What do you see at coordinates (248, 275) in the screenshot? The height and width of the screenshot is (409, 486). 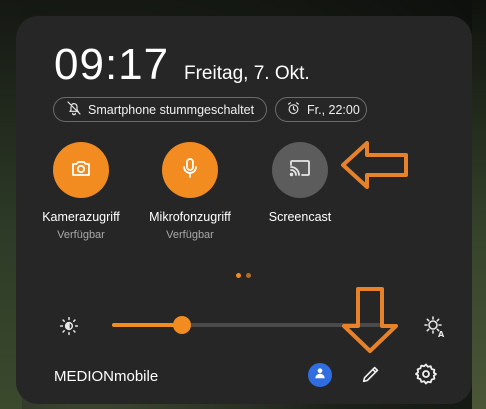 I see `page-dot` at bounding box center [248, 275].